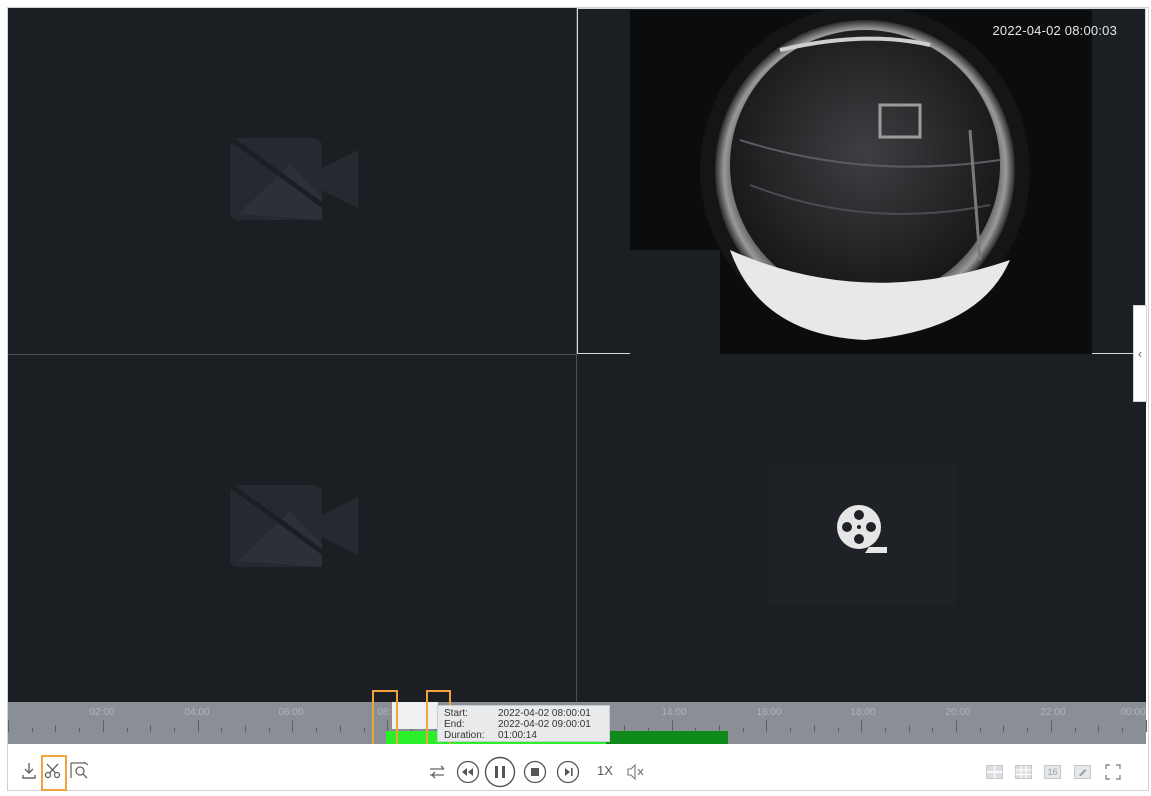 The height and width of the screenshot is (796, 1151). Describe the element at coordinates (500, 772) in the screenshot. I see `pause-icon` at that location.